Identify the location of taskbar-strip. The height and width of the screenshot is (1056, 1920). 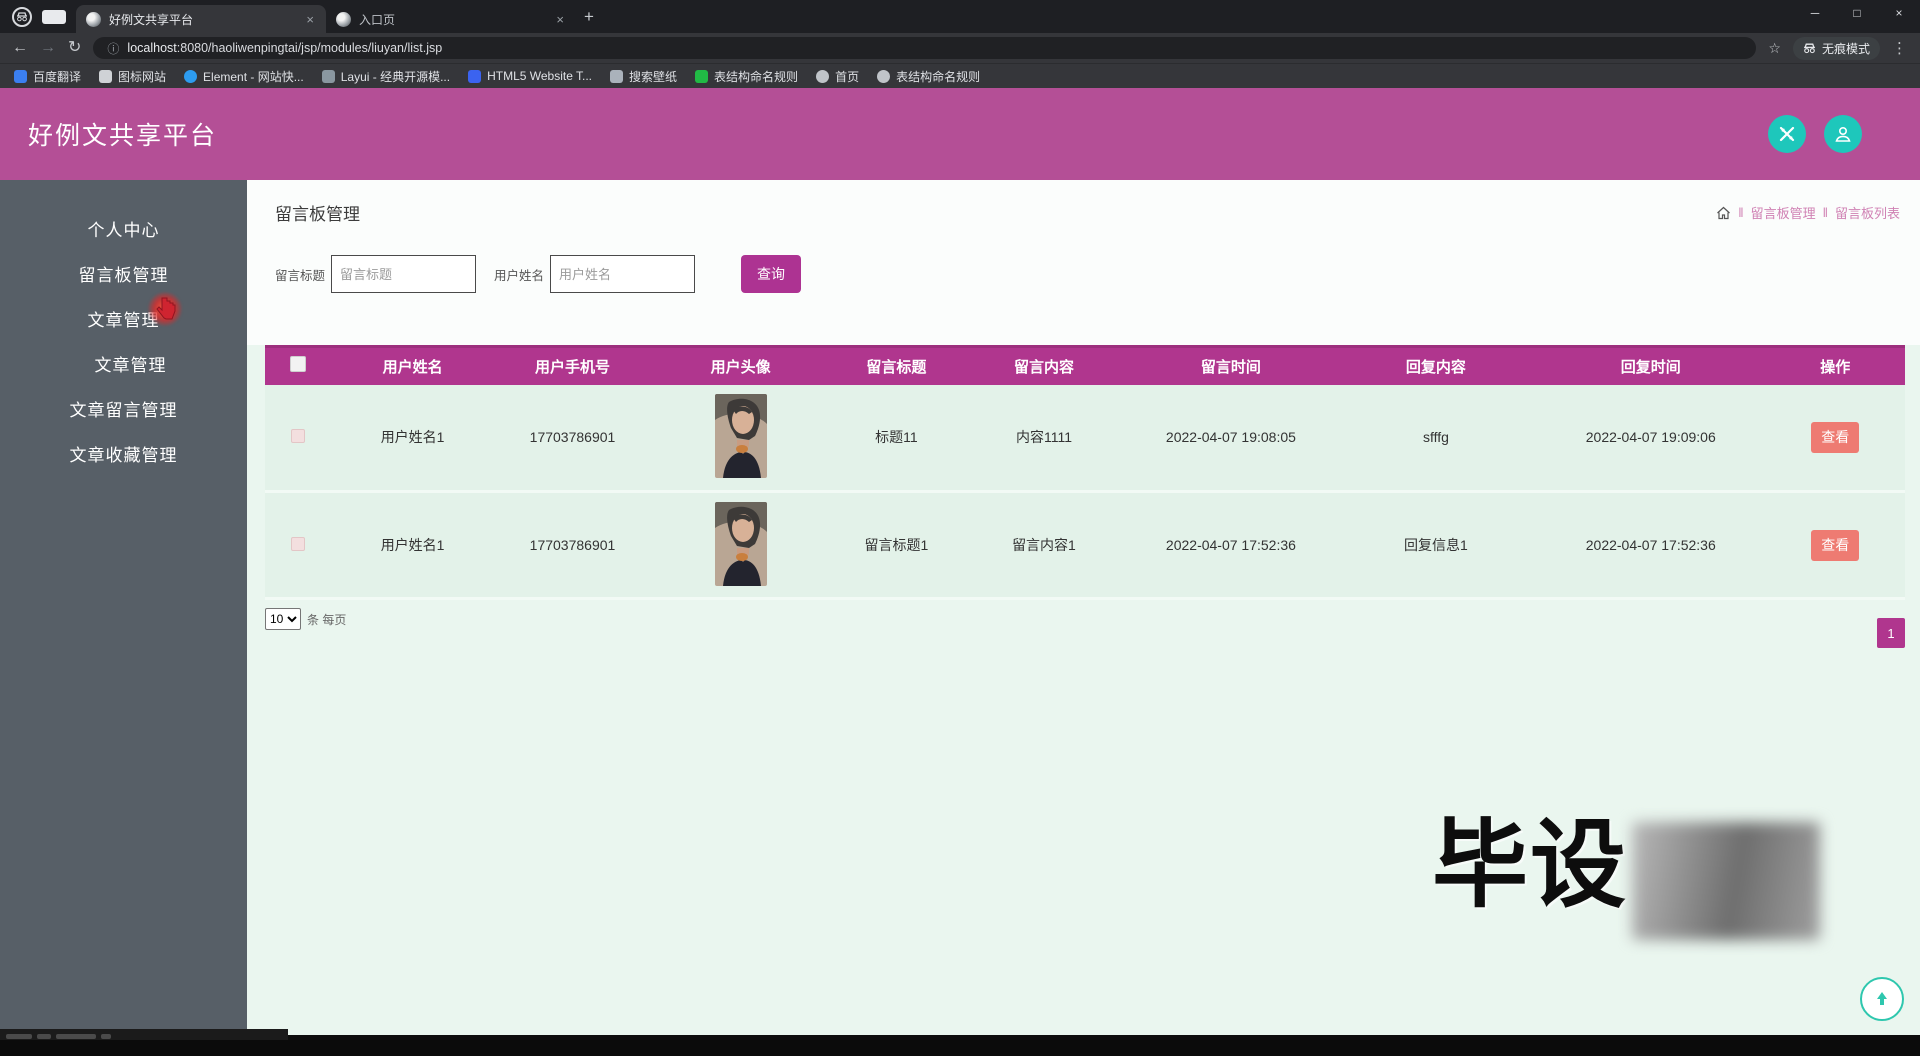
(960, 1048).